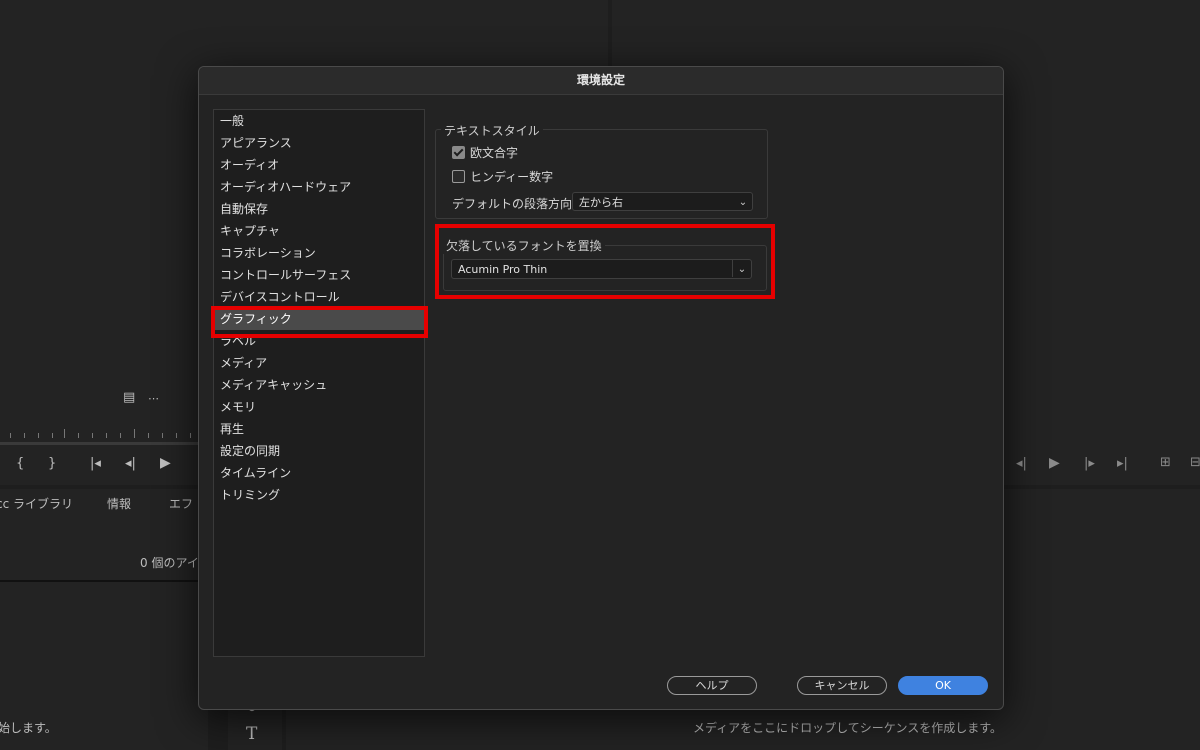 The height and width of the screenshot is (750, 1200). I want to click on right-step-forward-icon: |▸, so click(1089, 463).